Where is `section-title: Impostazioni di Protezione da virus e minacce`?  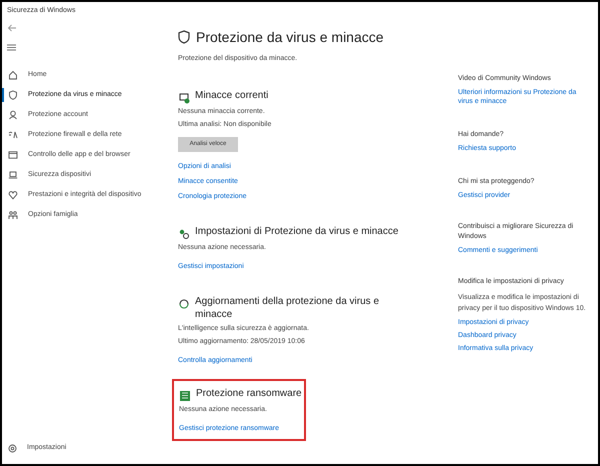
section-title: Impostazioni di Protezione da virus e minacce is located at coordinates (296, 231).